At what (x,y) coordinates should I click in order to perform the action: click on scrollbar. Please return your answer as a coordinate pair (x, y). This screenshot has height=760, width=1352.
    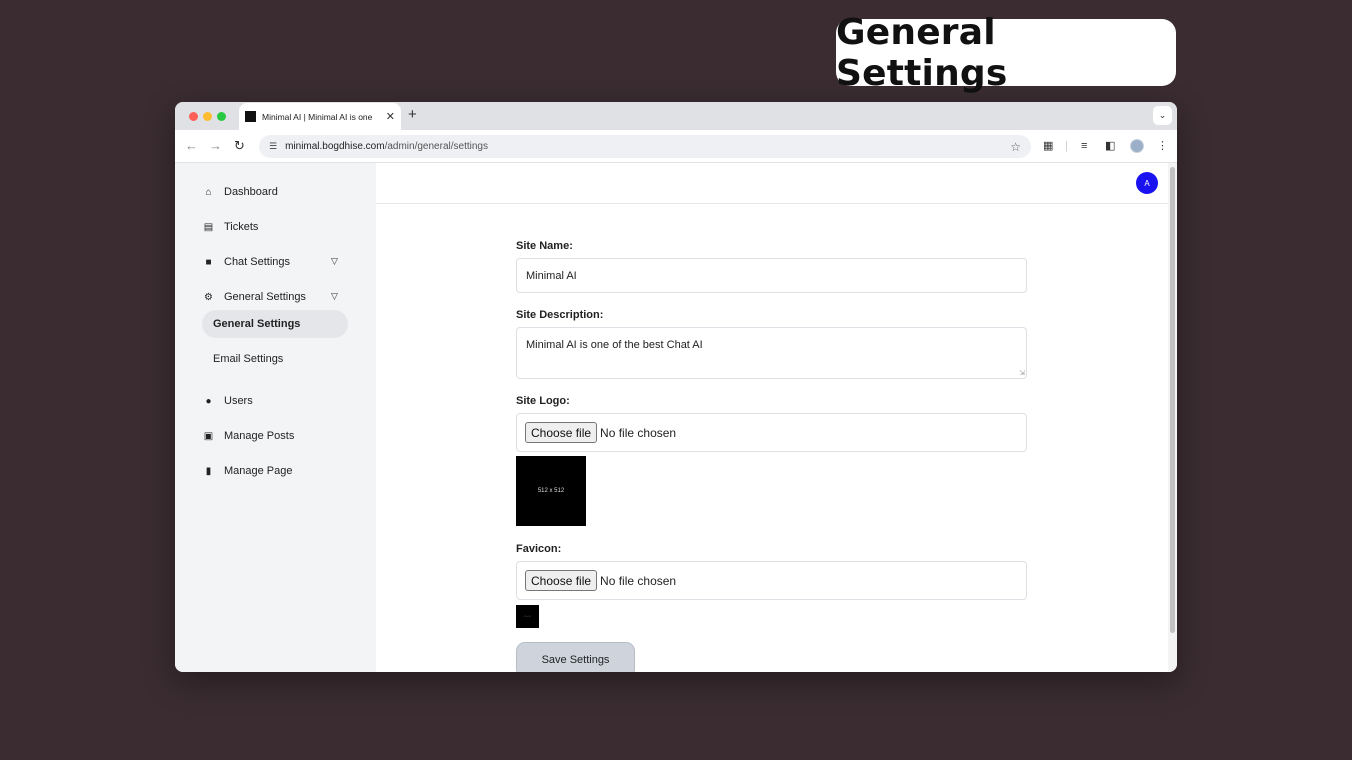
    Looking at the image, I should click on (1172, 417).